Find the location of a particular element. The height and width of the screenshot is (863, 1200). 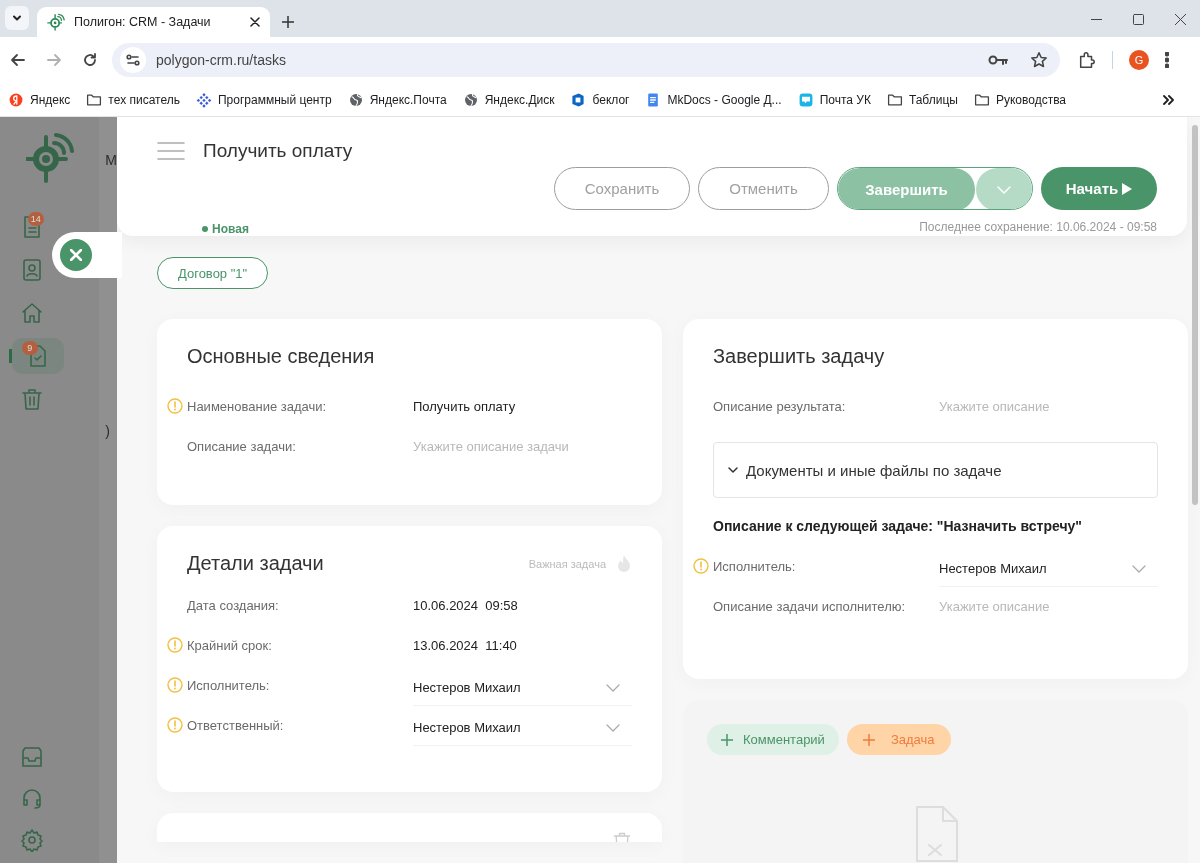

bookmark: Программный центр is located at coordinates (263, 99).